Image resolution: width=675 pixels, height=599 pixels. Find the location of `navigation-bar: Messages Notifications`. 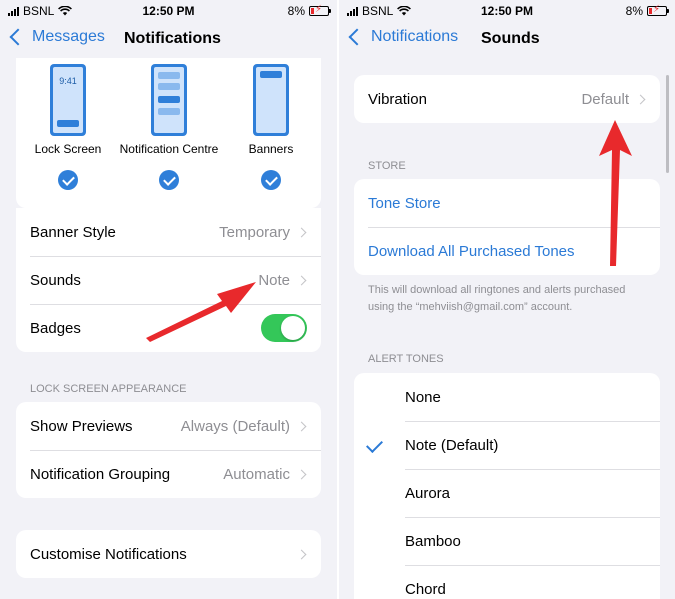

navigation-bar: Messages Notifications is located at coordinates (168, 40).